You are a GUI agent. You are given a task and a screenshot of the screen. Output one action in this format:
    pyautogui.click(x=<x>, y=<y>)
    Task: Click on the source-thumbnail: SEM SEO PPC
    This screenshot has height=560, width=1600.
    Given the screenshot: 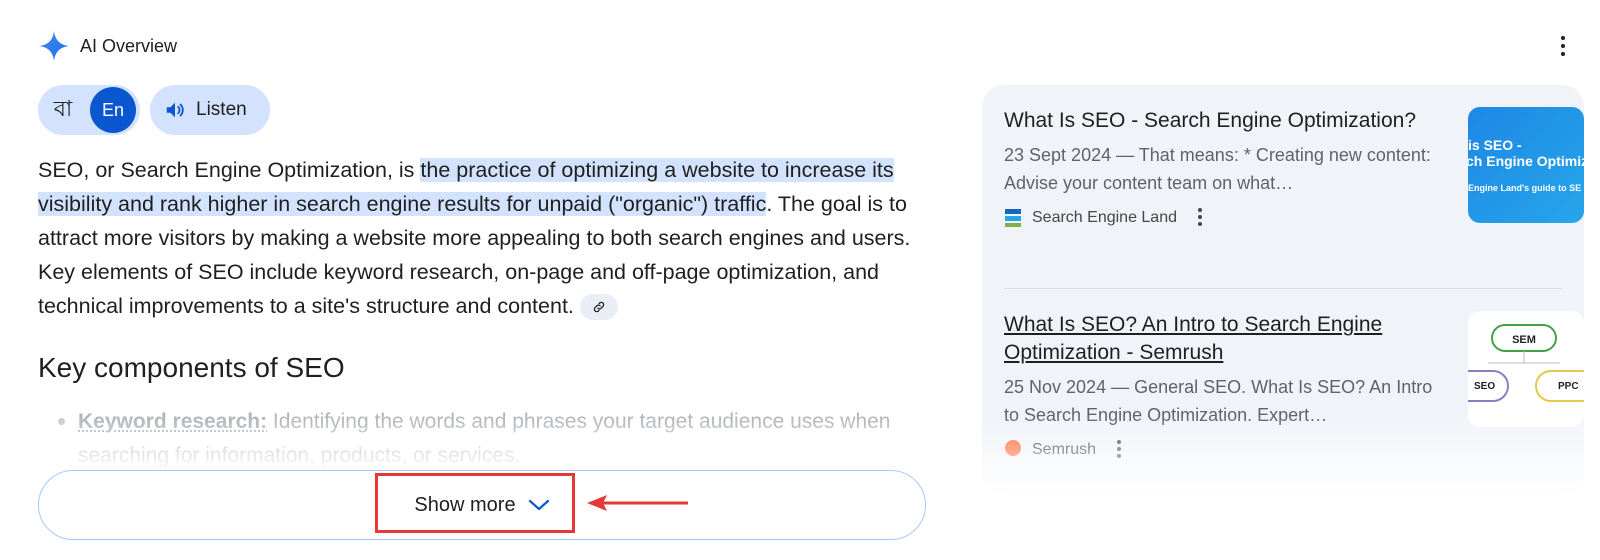 What is the action you would take?
    pyautogui.click(x=1526, y=369)
    